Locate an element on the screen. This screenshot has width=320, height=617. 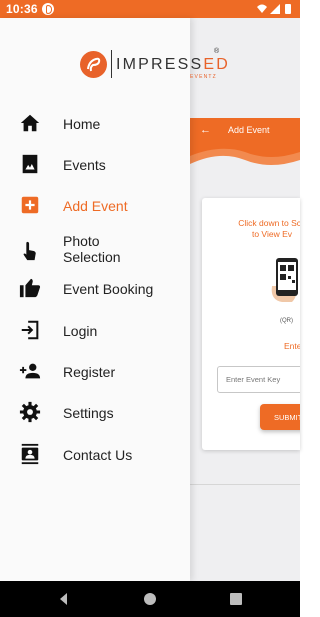
add-event-app-bar: ← Add Event is located at coordinates (245, 130).